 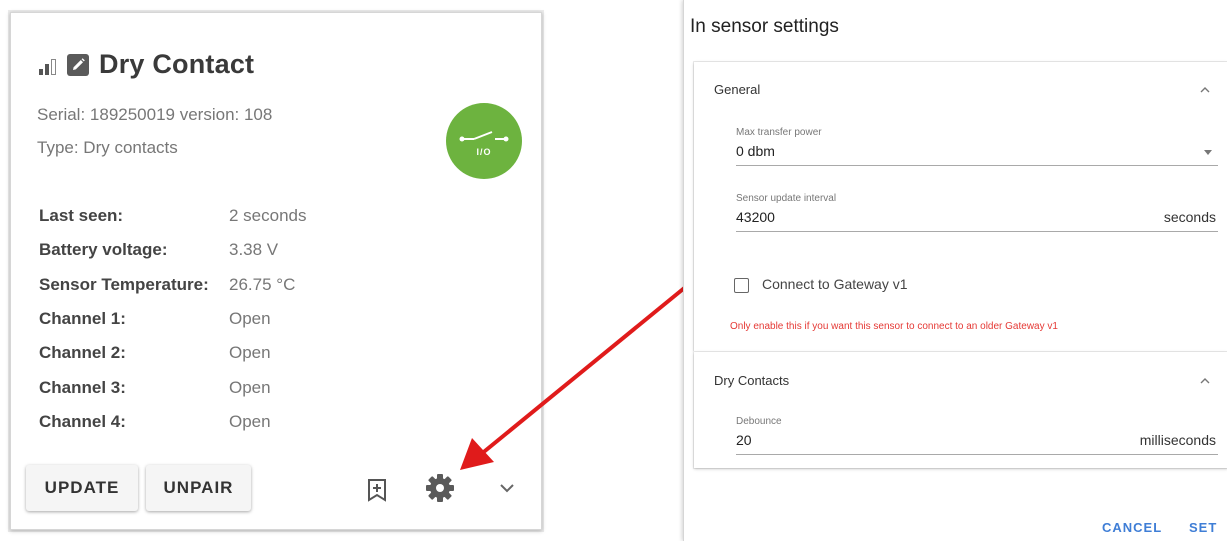 I want to click on info-row-sensor-temperature: Sensor Temperature: 26.75 °C, so click(x=173, y=285).